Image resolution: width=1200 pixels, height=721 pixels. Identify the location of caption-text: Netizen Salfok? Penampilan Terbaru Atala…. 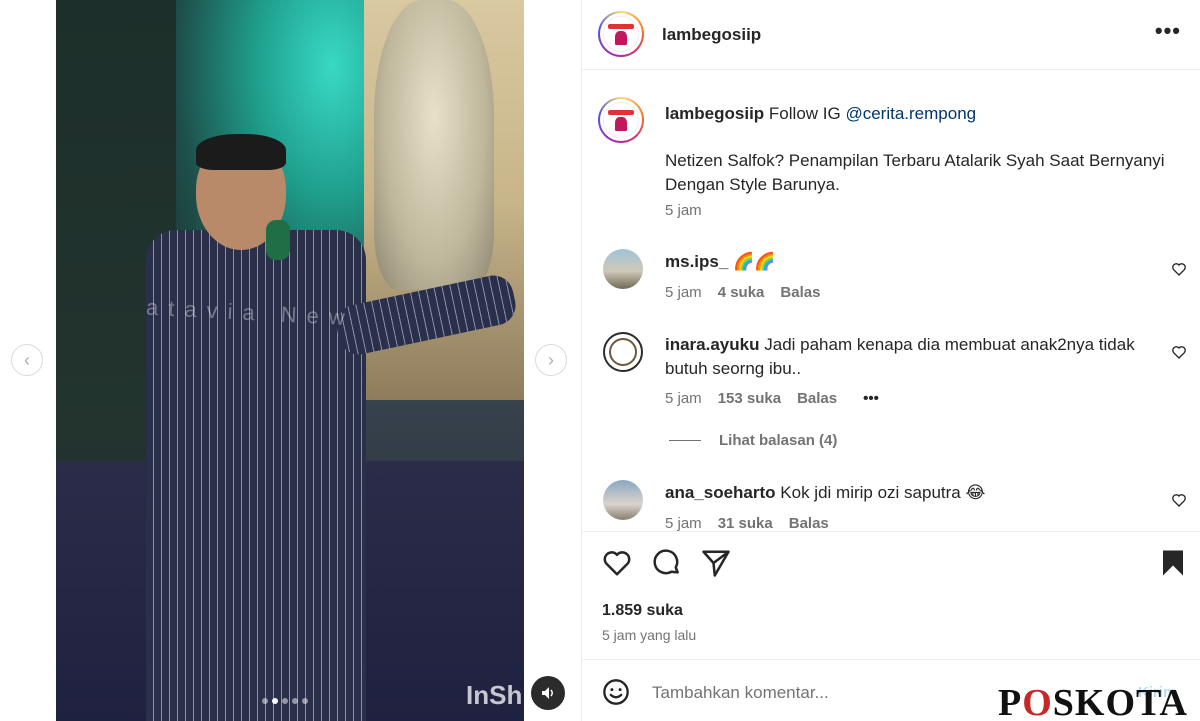
(915, 172).